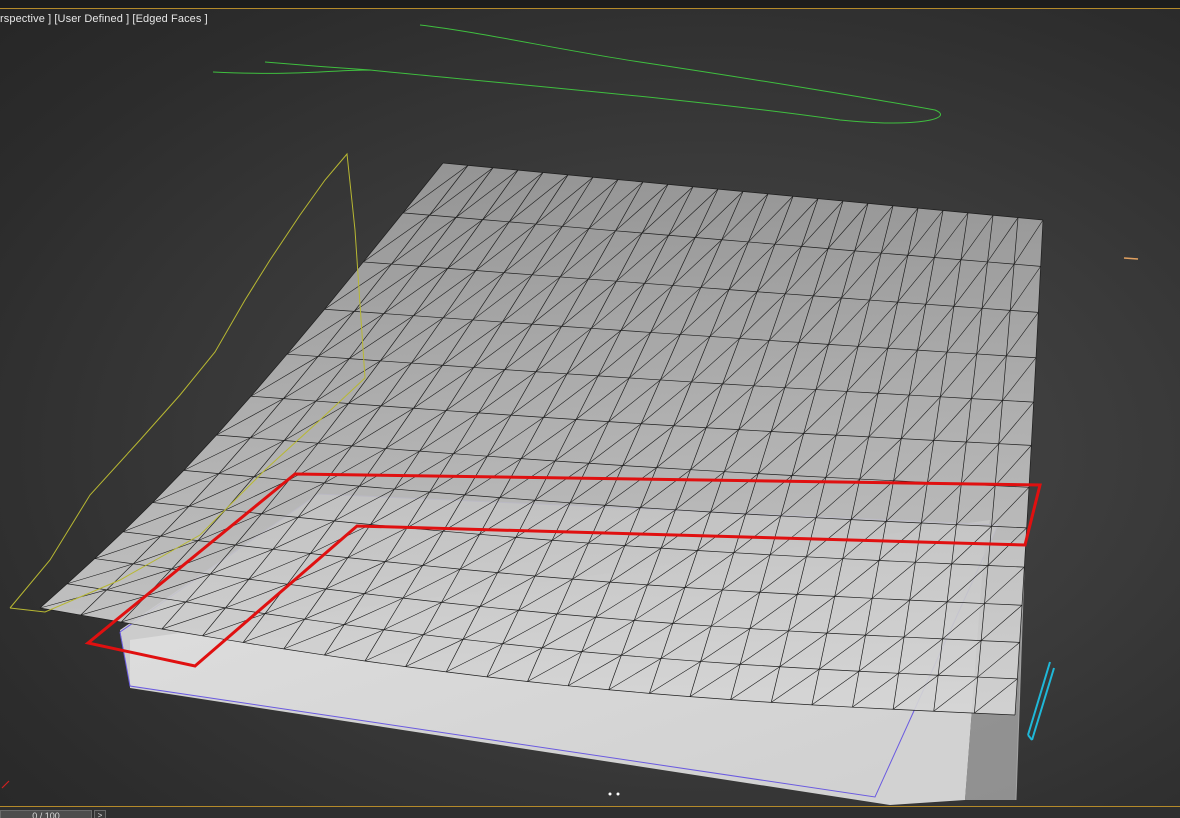 This screenshot has height=818, width=1180. I want to click on cyan-helper-icon, so click(1041, 701).